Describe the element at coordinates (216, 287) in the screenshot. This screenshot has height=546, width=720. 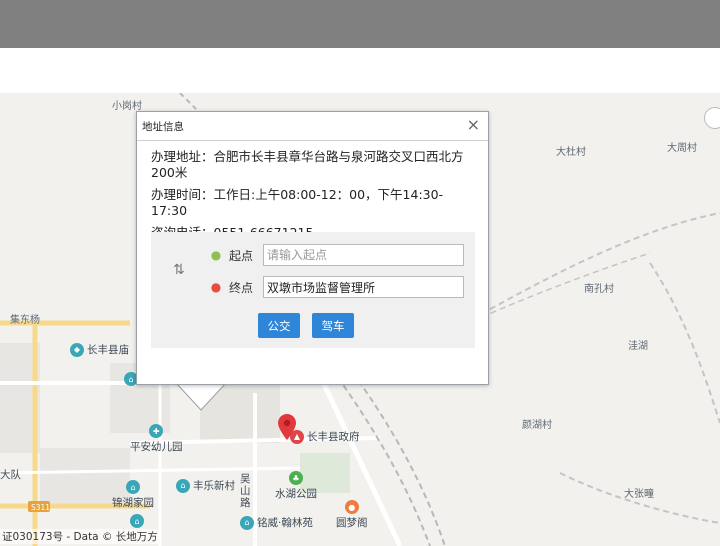
I see `end-pin-icon: ●` at that location.